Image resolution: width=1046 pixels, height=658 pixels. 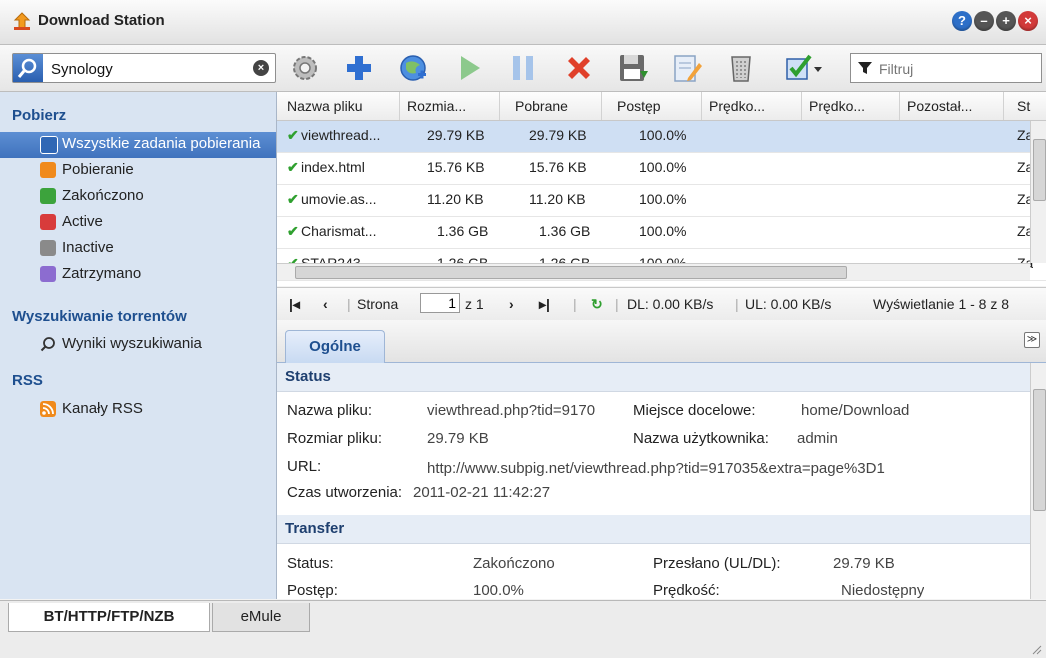 I want to click on sidebar-item-stopped: Zatrzymano, so click(x=138, y=275).